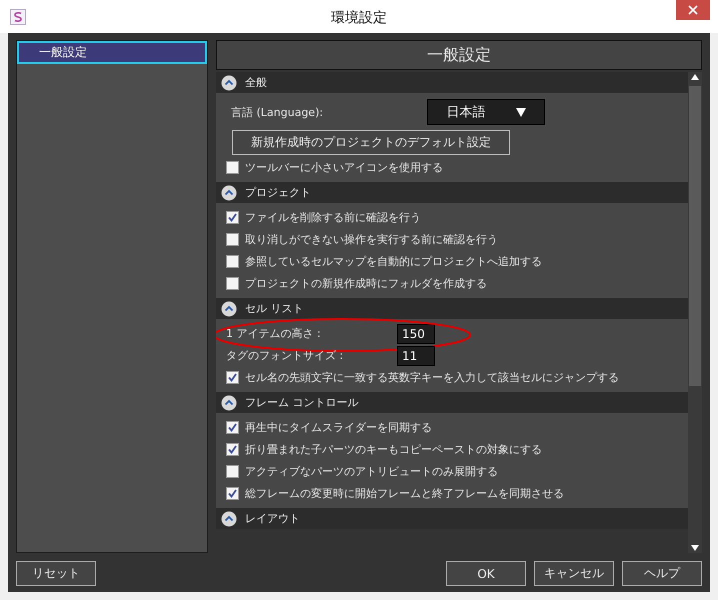  What do you see at coordinates (359, 18) in the screenshot?
I see `window-title: 環境設定` at bounding box center [359, 18].